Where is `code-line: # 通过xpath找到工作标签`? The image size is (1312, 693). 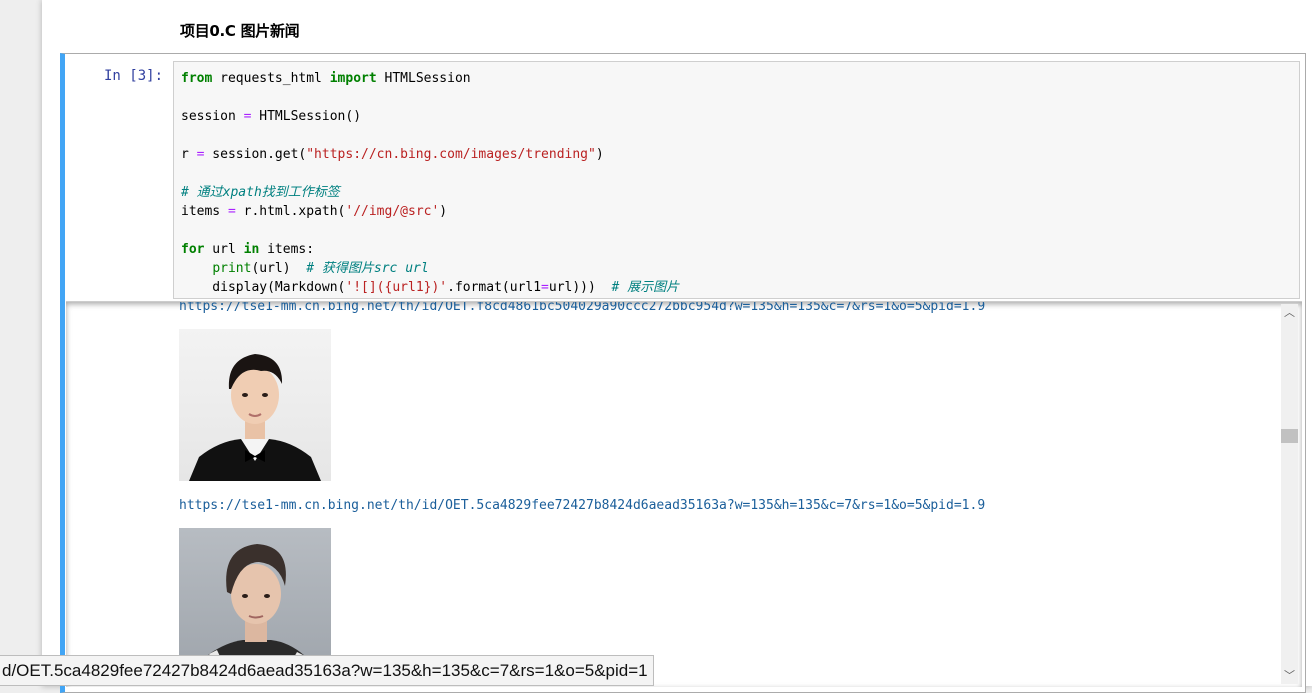 code-line: # 通过xpath找到工作标签 is located at coordinates (740, 192).